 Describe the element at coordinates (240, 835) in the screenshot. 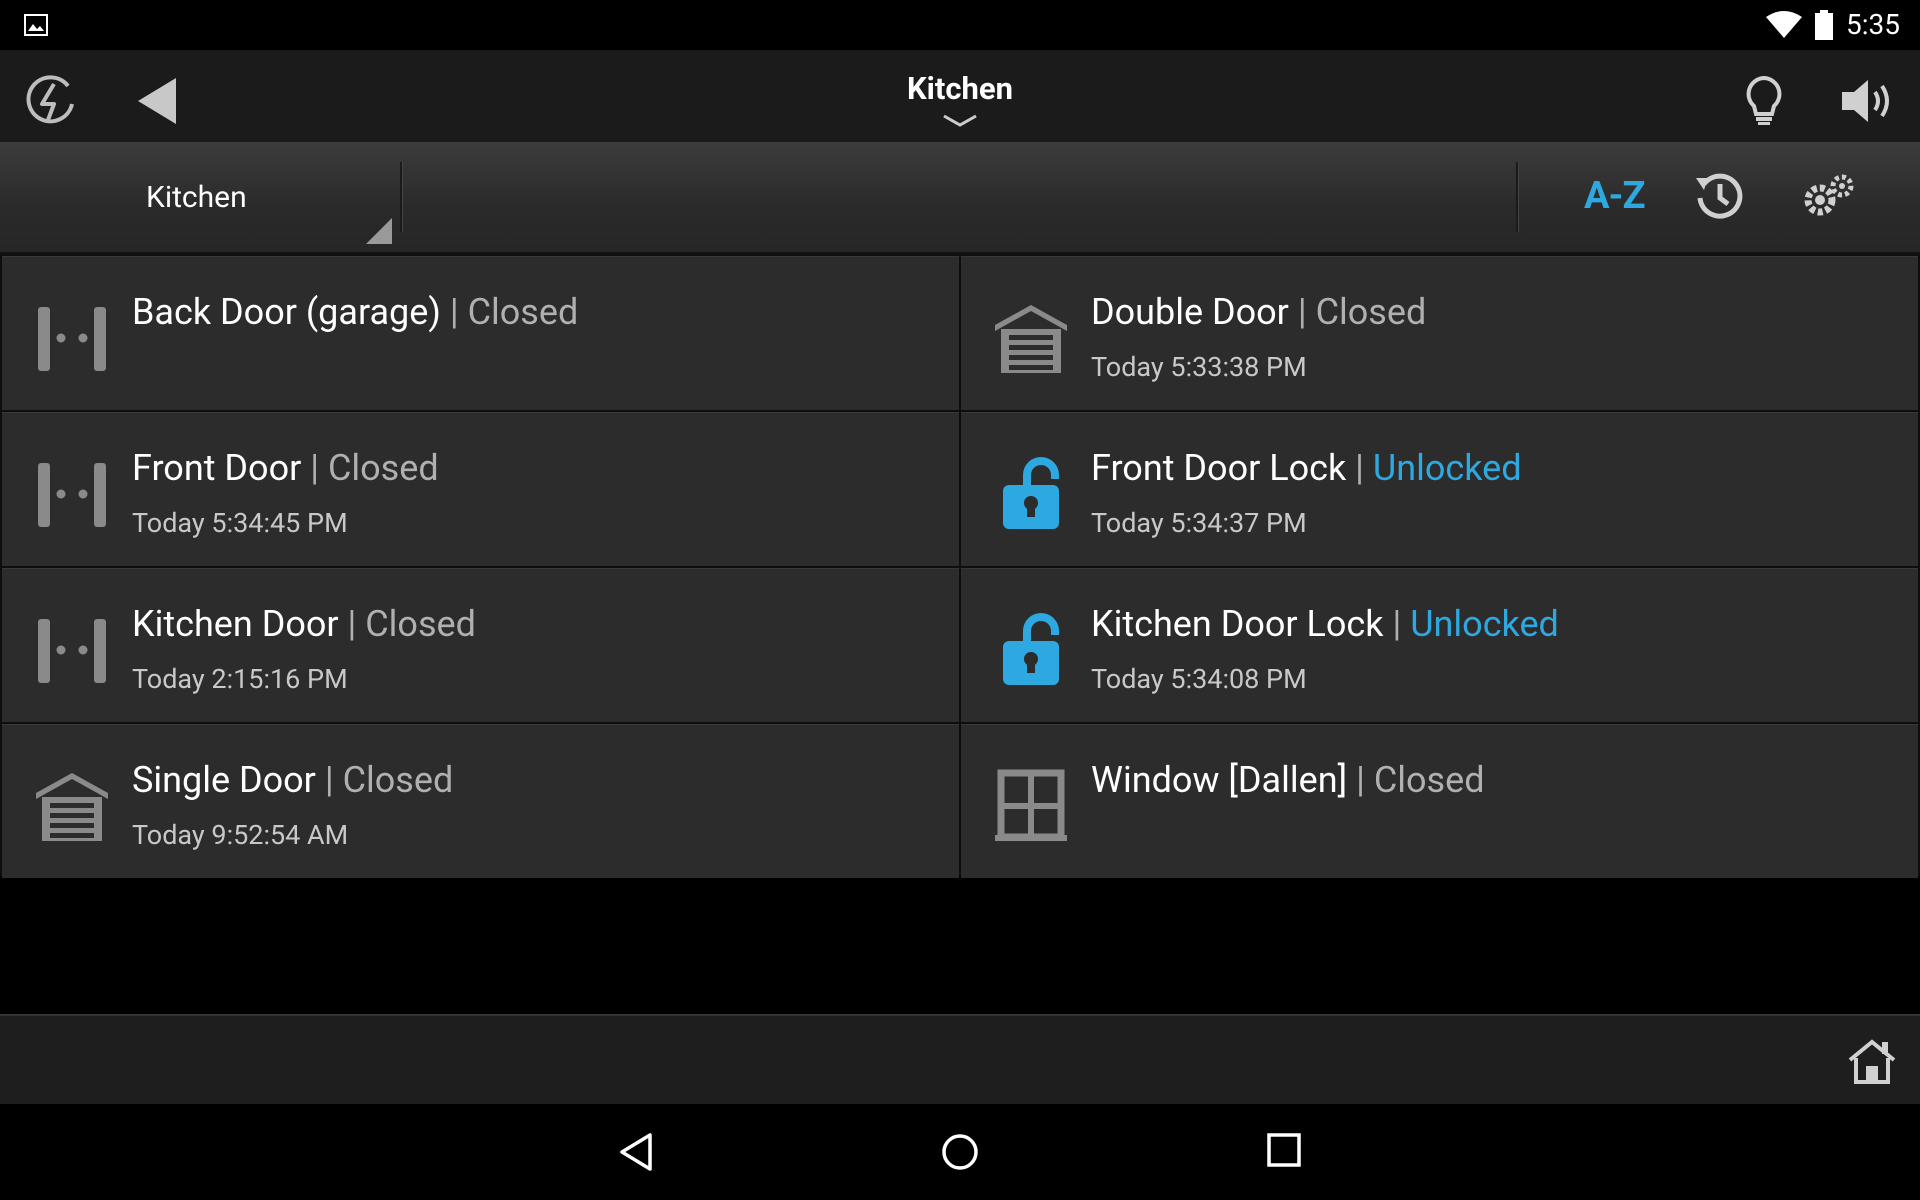

I see `device-timestamp: Today 9:52:54 AM` at that location.